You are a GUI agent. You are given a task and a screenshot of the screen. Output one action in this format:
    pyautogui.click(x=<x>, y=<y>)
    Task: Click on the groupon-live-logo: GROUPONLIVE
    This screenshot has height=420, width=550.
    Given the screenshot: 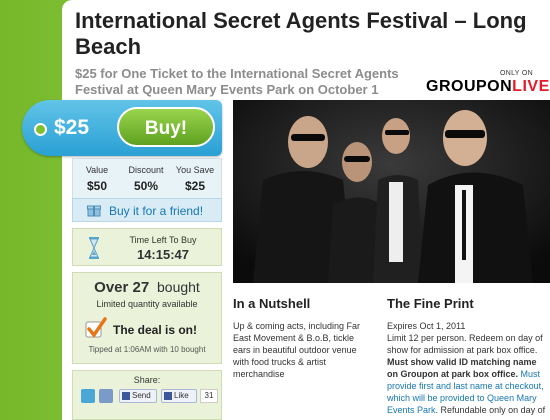 What is the action you would take?
    pyautogui.click(x=488, y=87)
    